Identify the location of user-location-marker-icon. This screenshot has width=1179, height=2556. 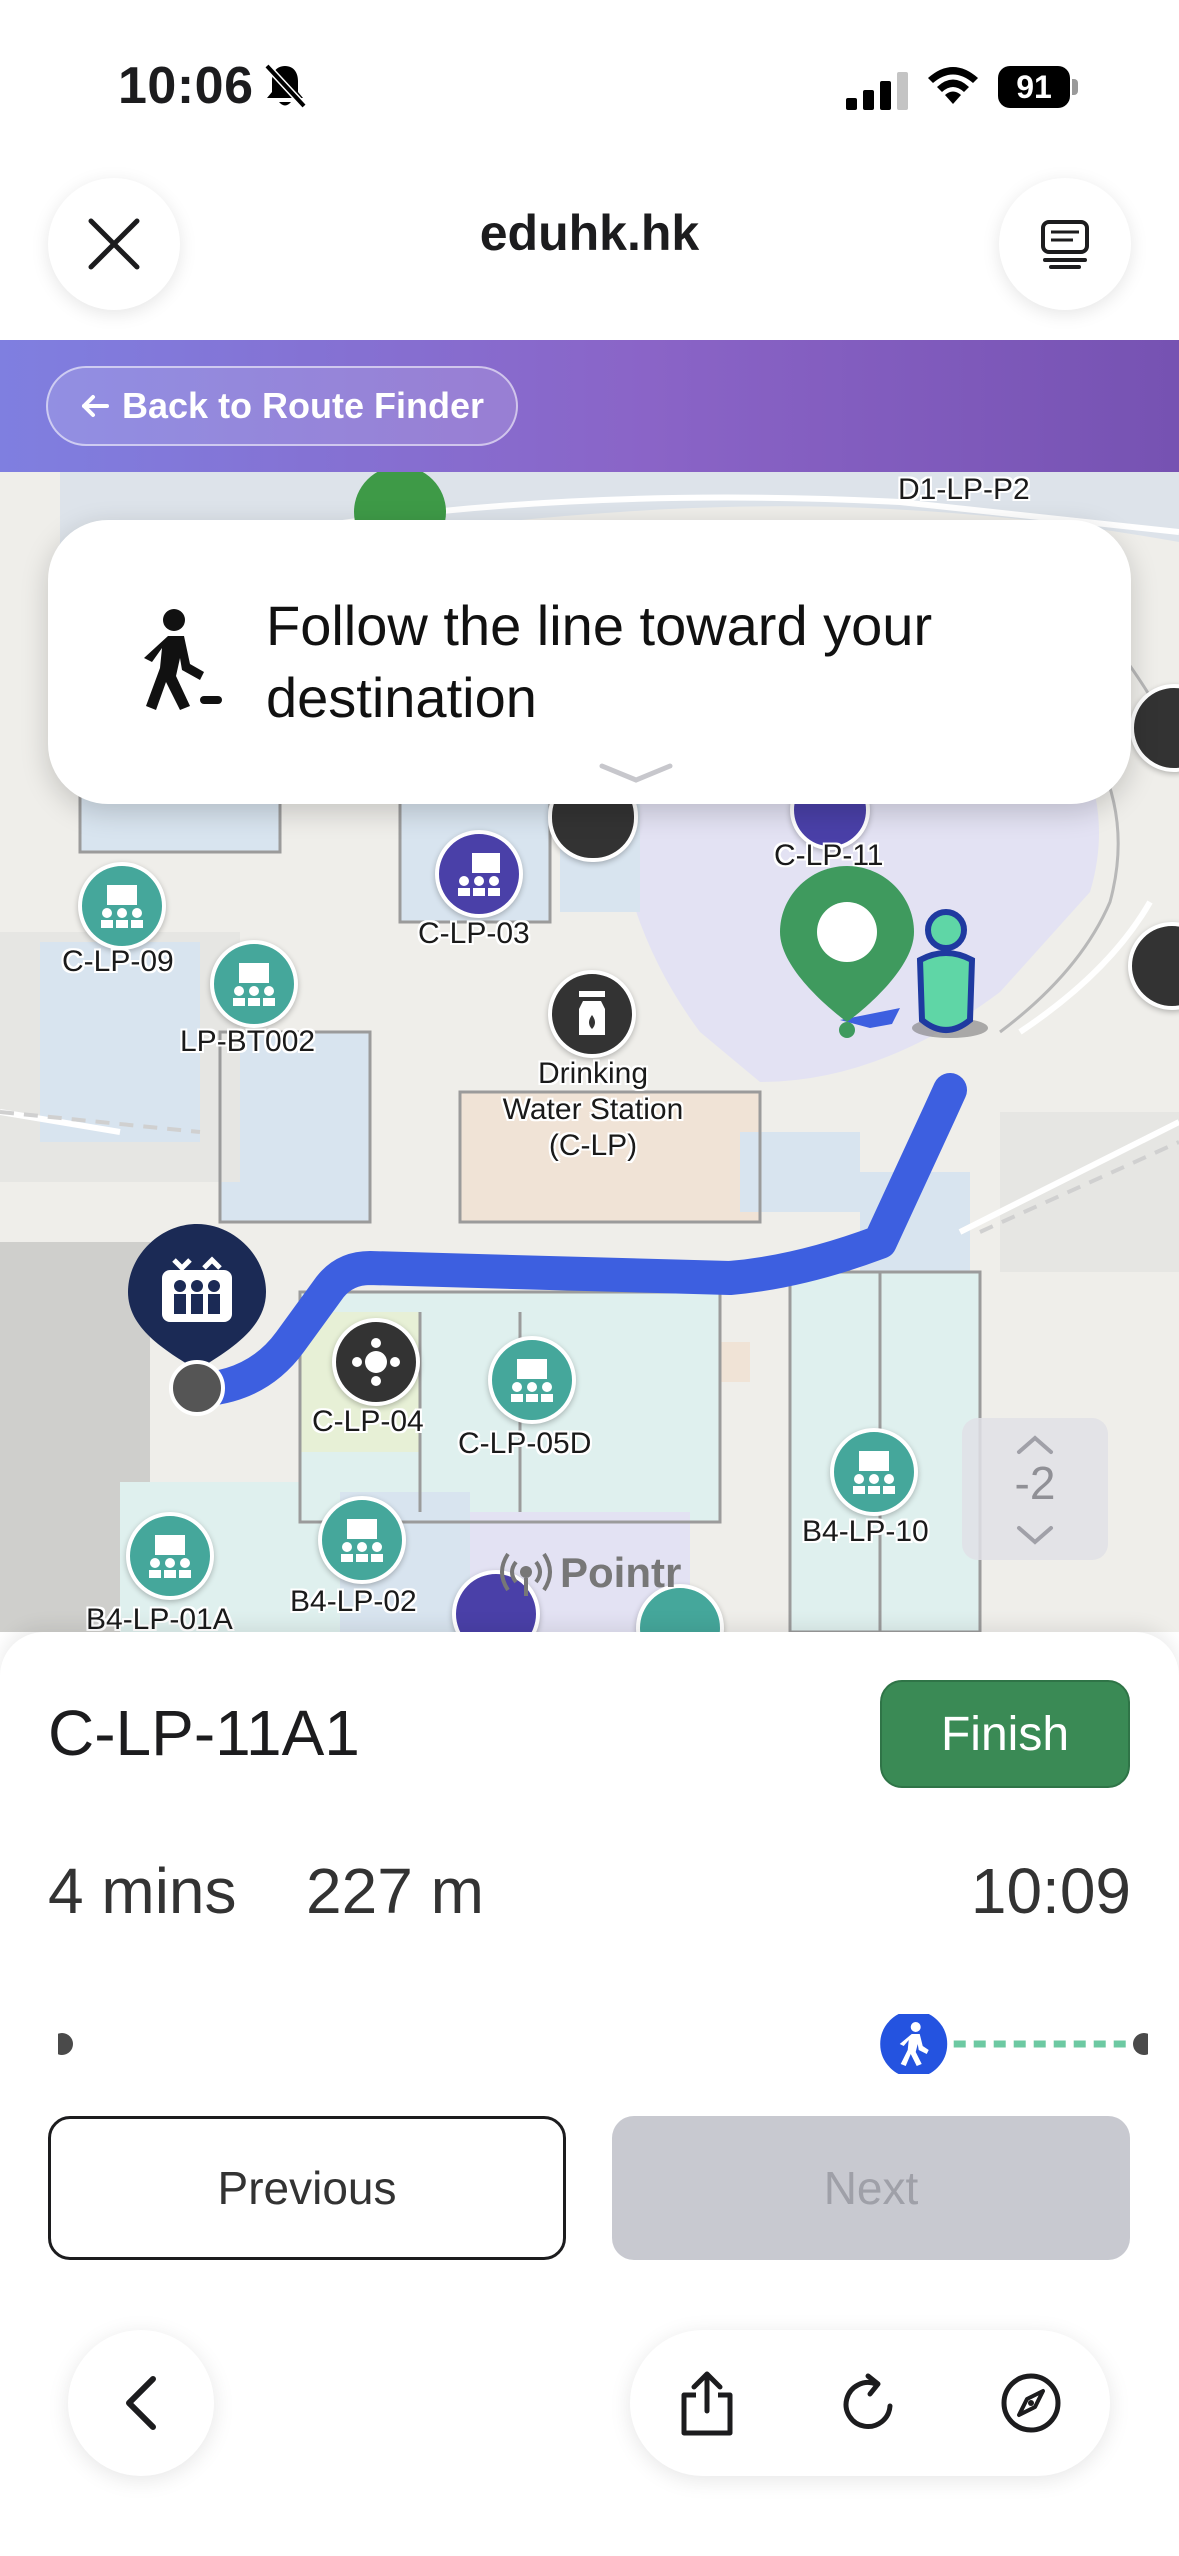
(946, 971).